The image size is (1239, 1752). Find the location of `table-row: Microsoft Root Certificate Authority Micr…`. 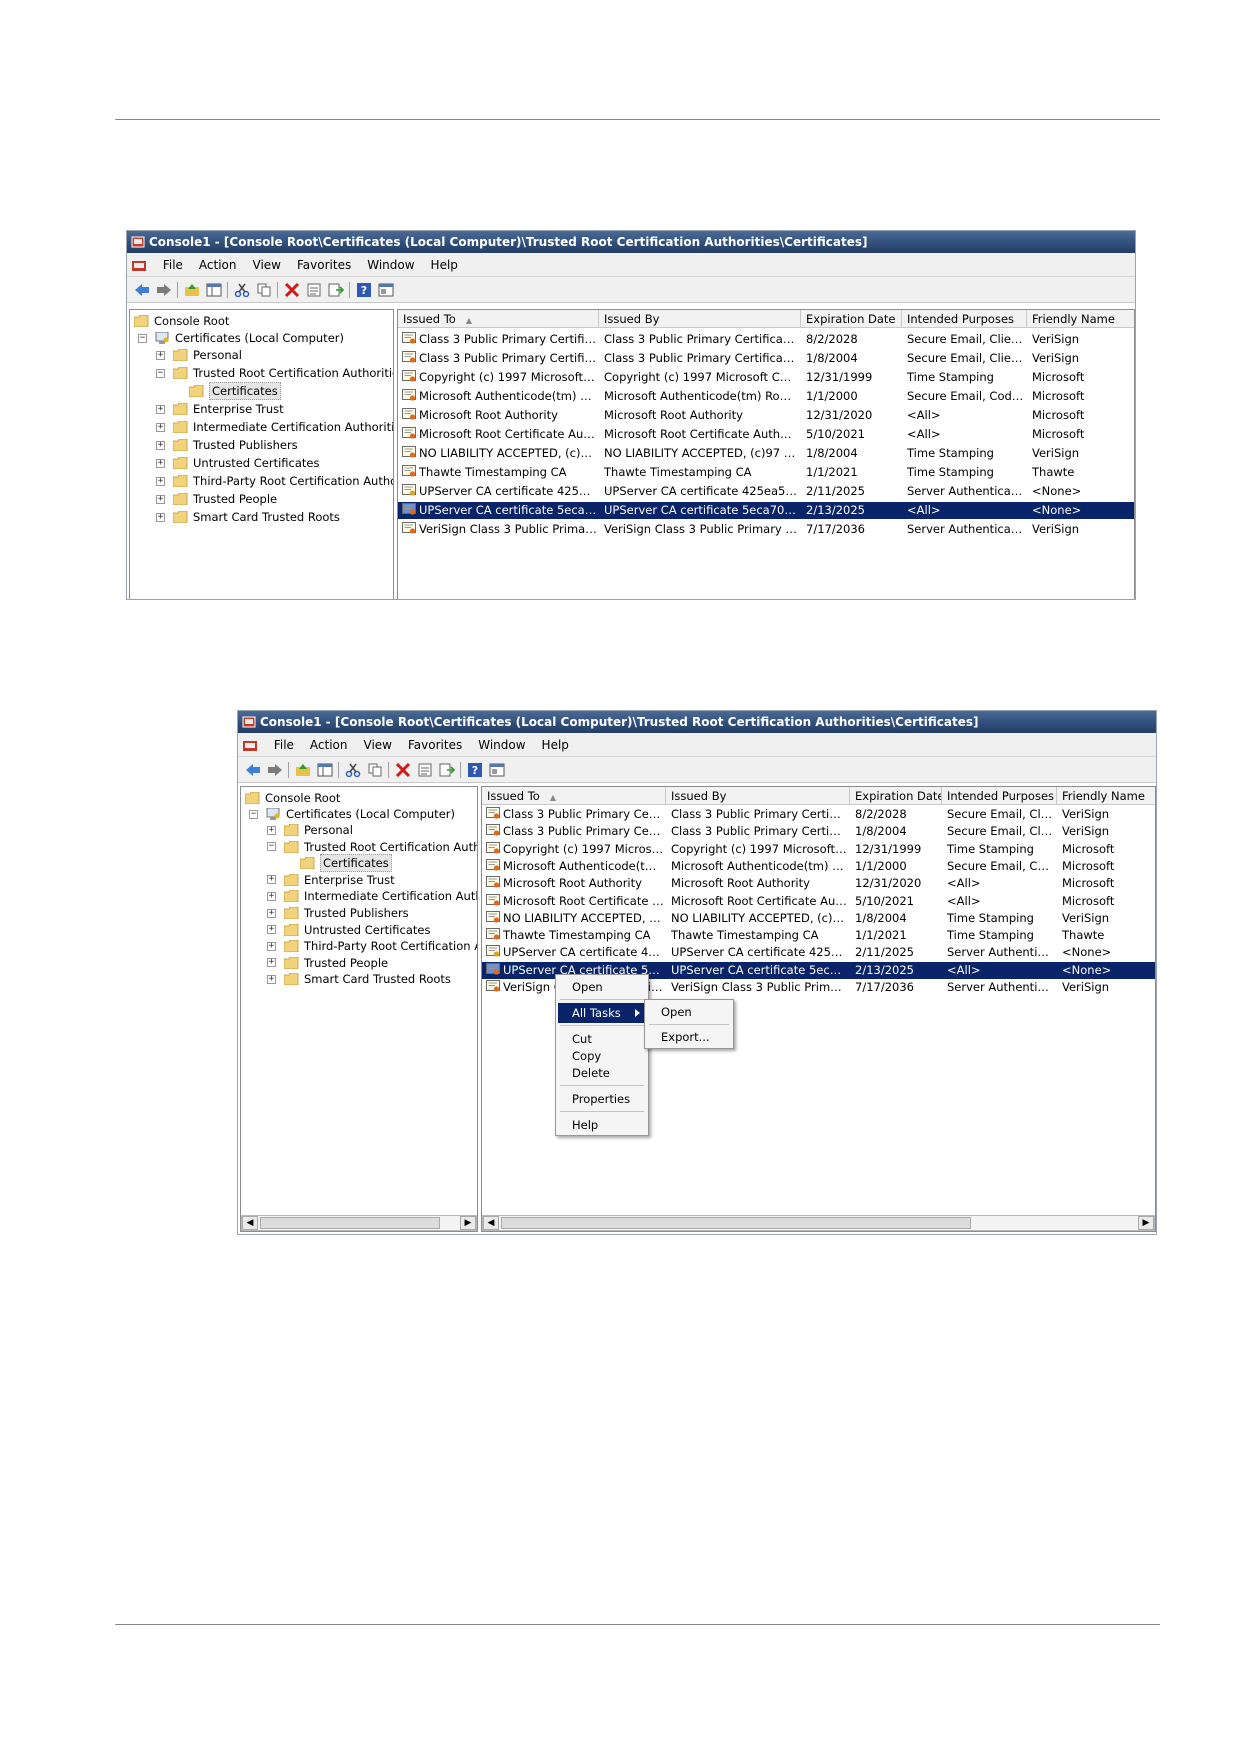

table-row: Microsoft Root Certificate Authority Micr… is located at coordinates (818, 901).